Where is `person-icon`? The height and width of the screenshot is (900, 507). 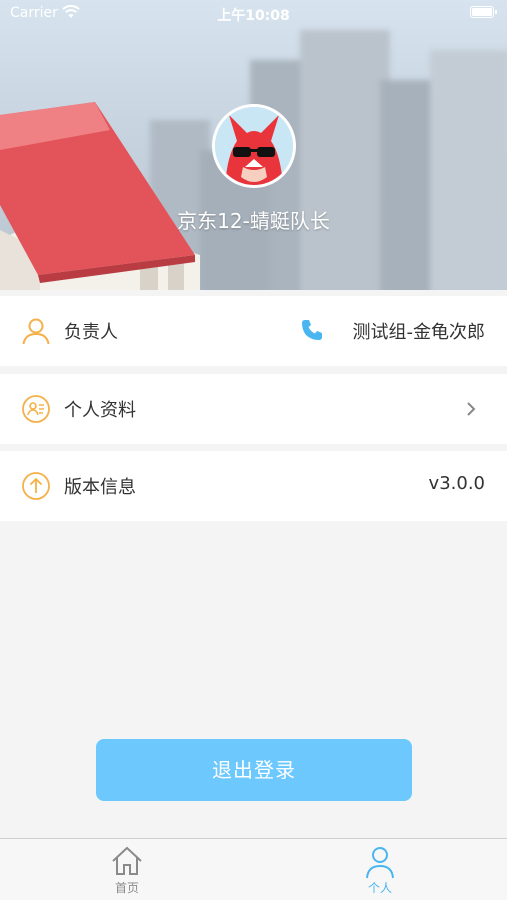
person-icon is located at coordinates (36, 331).